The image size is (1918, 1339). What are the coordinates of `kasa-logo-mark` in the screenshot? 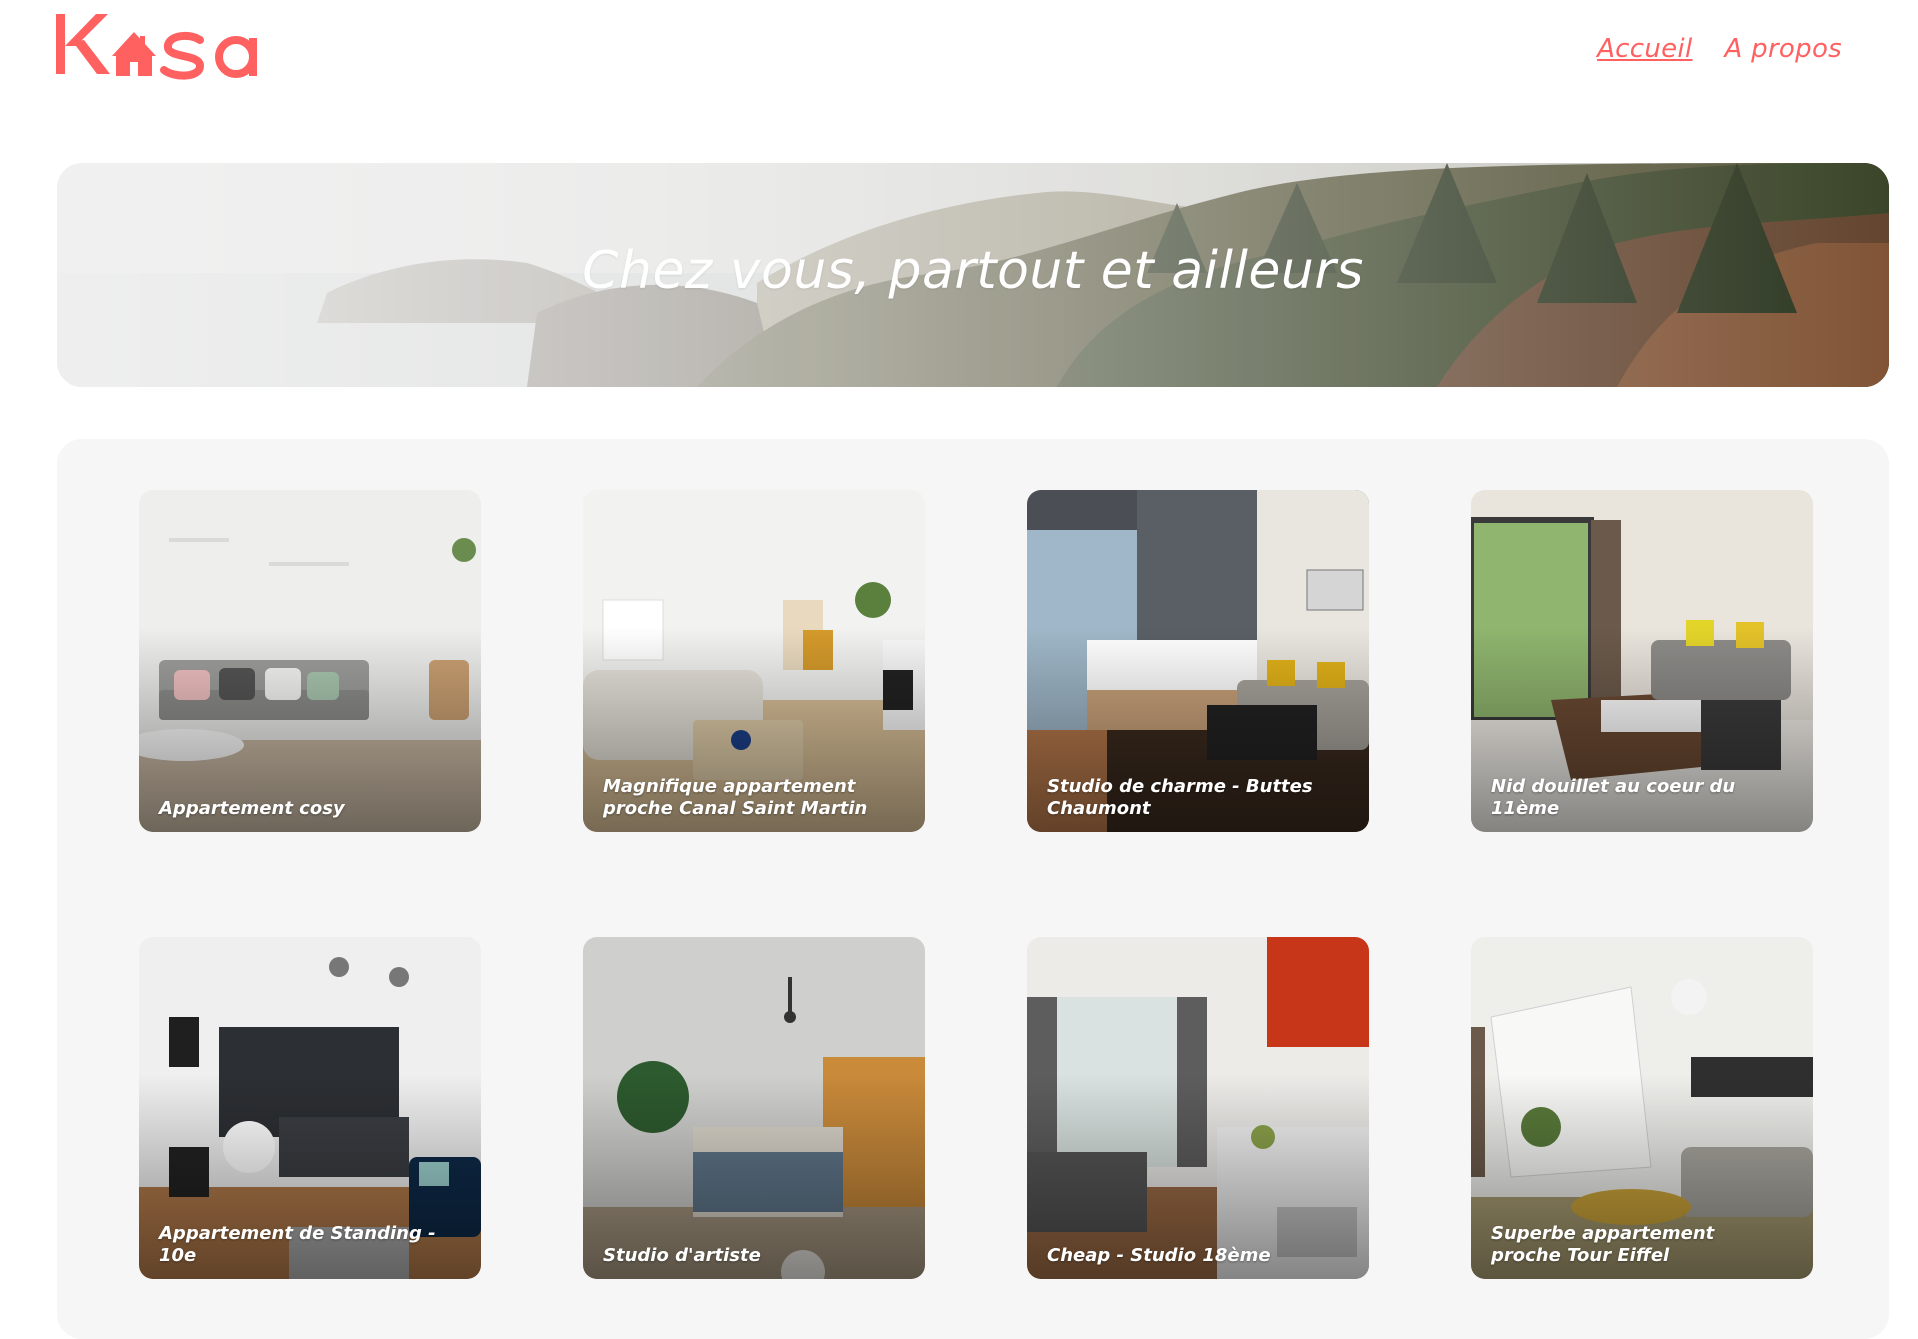 It's located at (156, 47).